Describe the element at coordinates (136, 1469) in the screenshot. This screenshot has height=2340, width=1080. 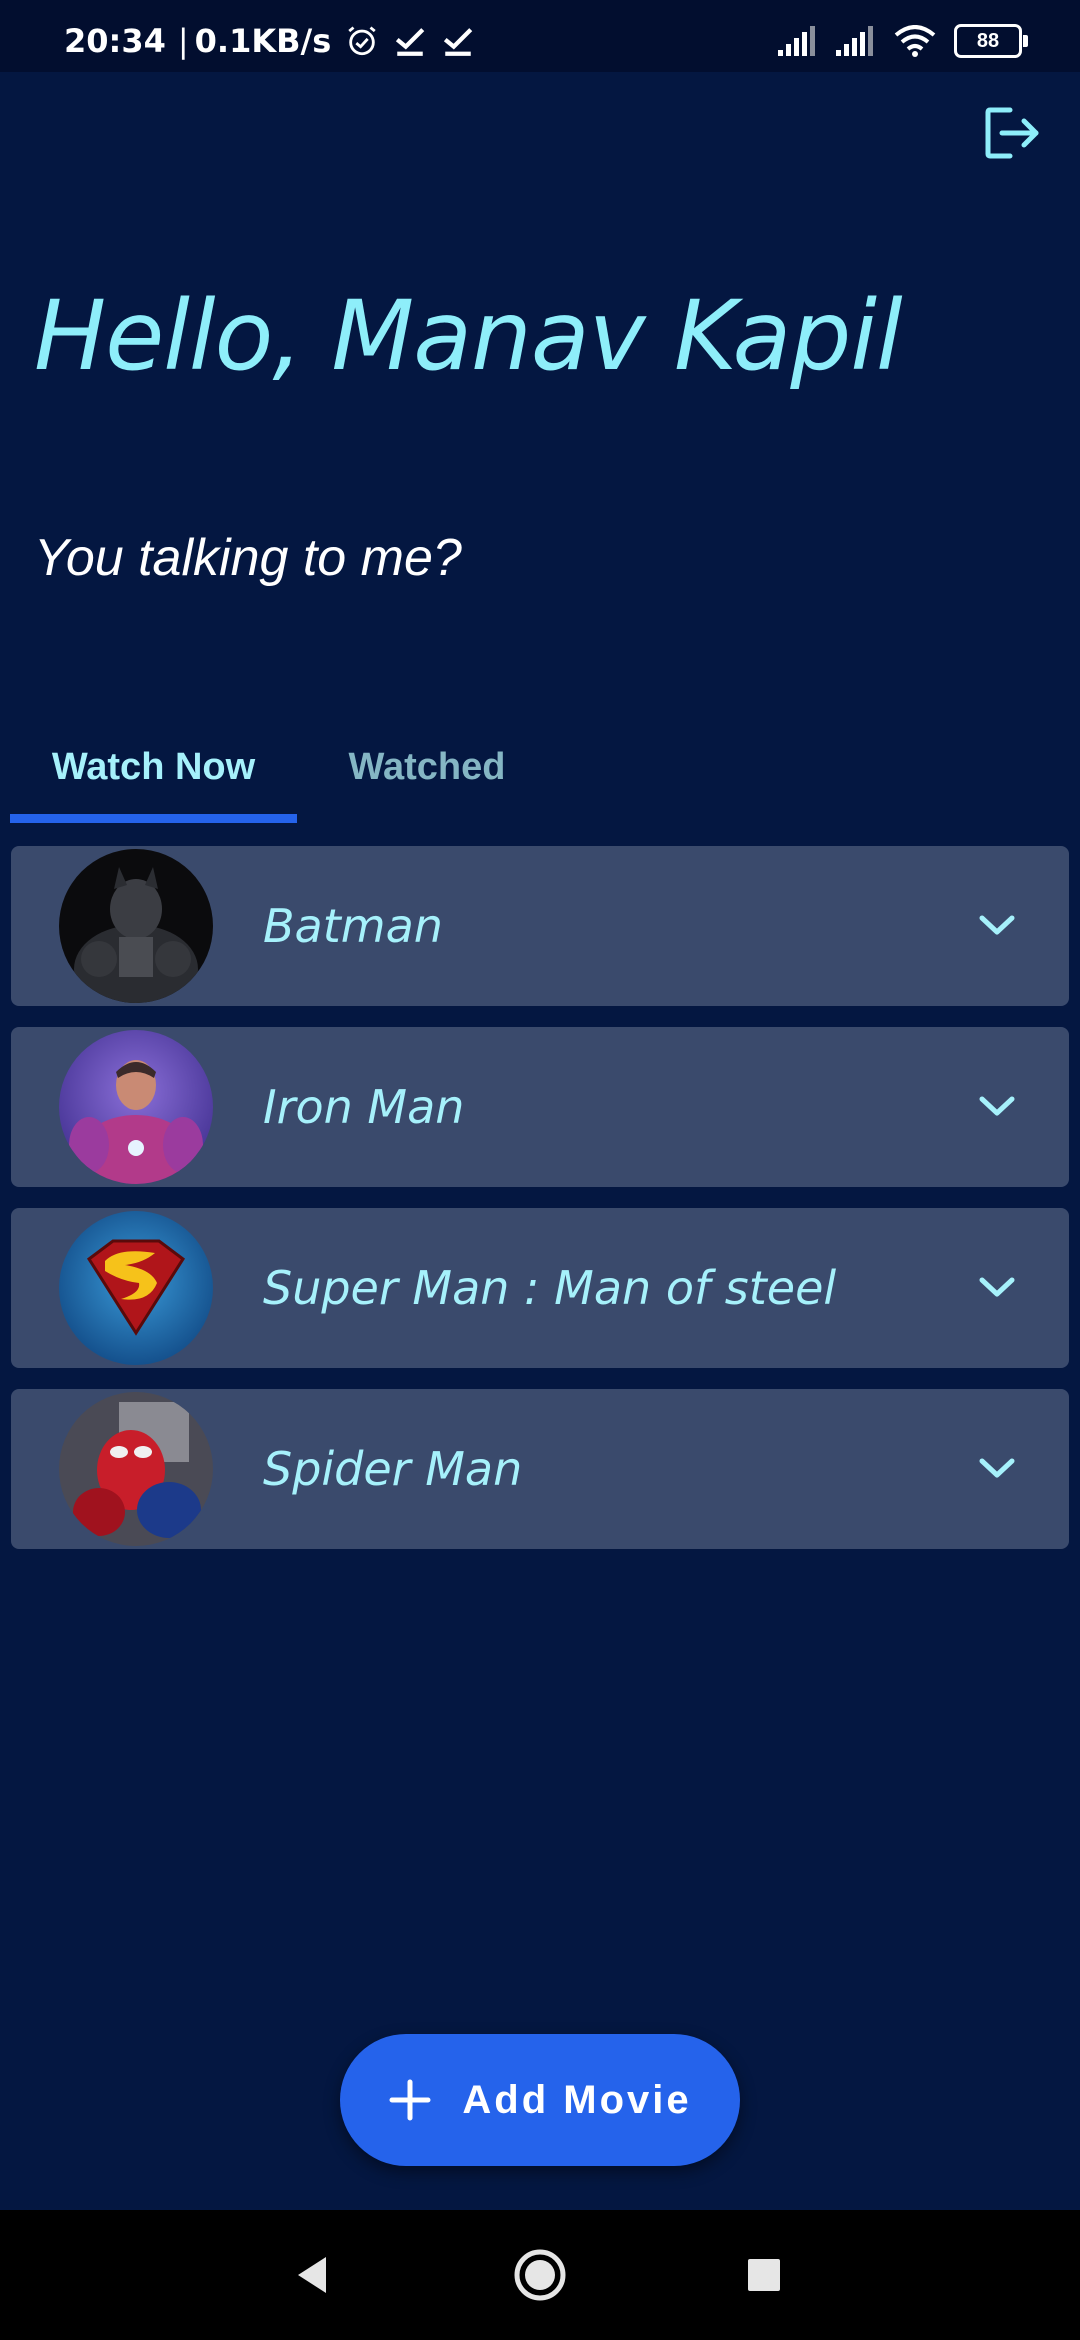
I see `movie-poster-spider-man` at that location.